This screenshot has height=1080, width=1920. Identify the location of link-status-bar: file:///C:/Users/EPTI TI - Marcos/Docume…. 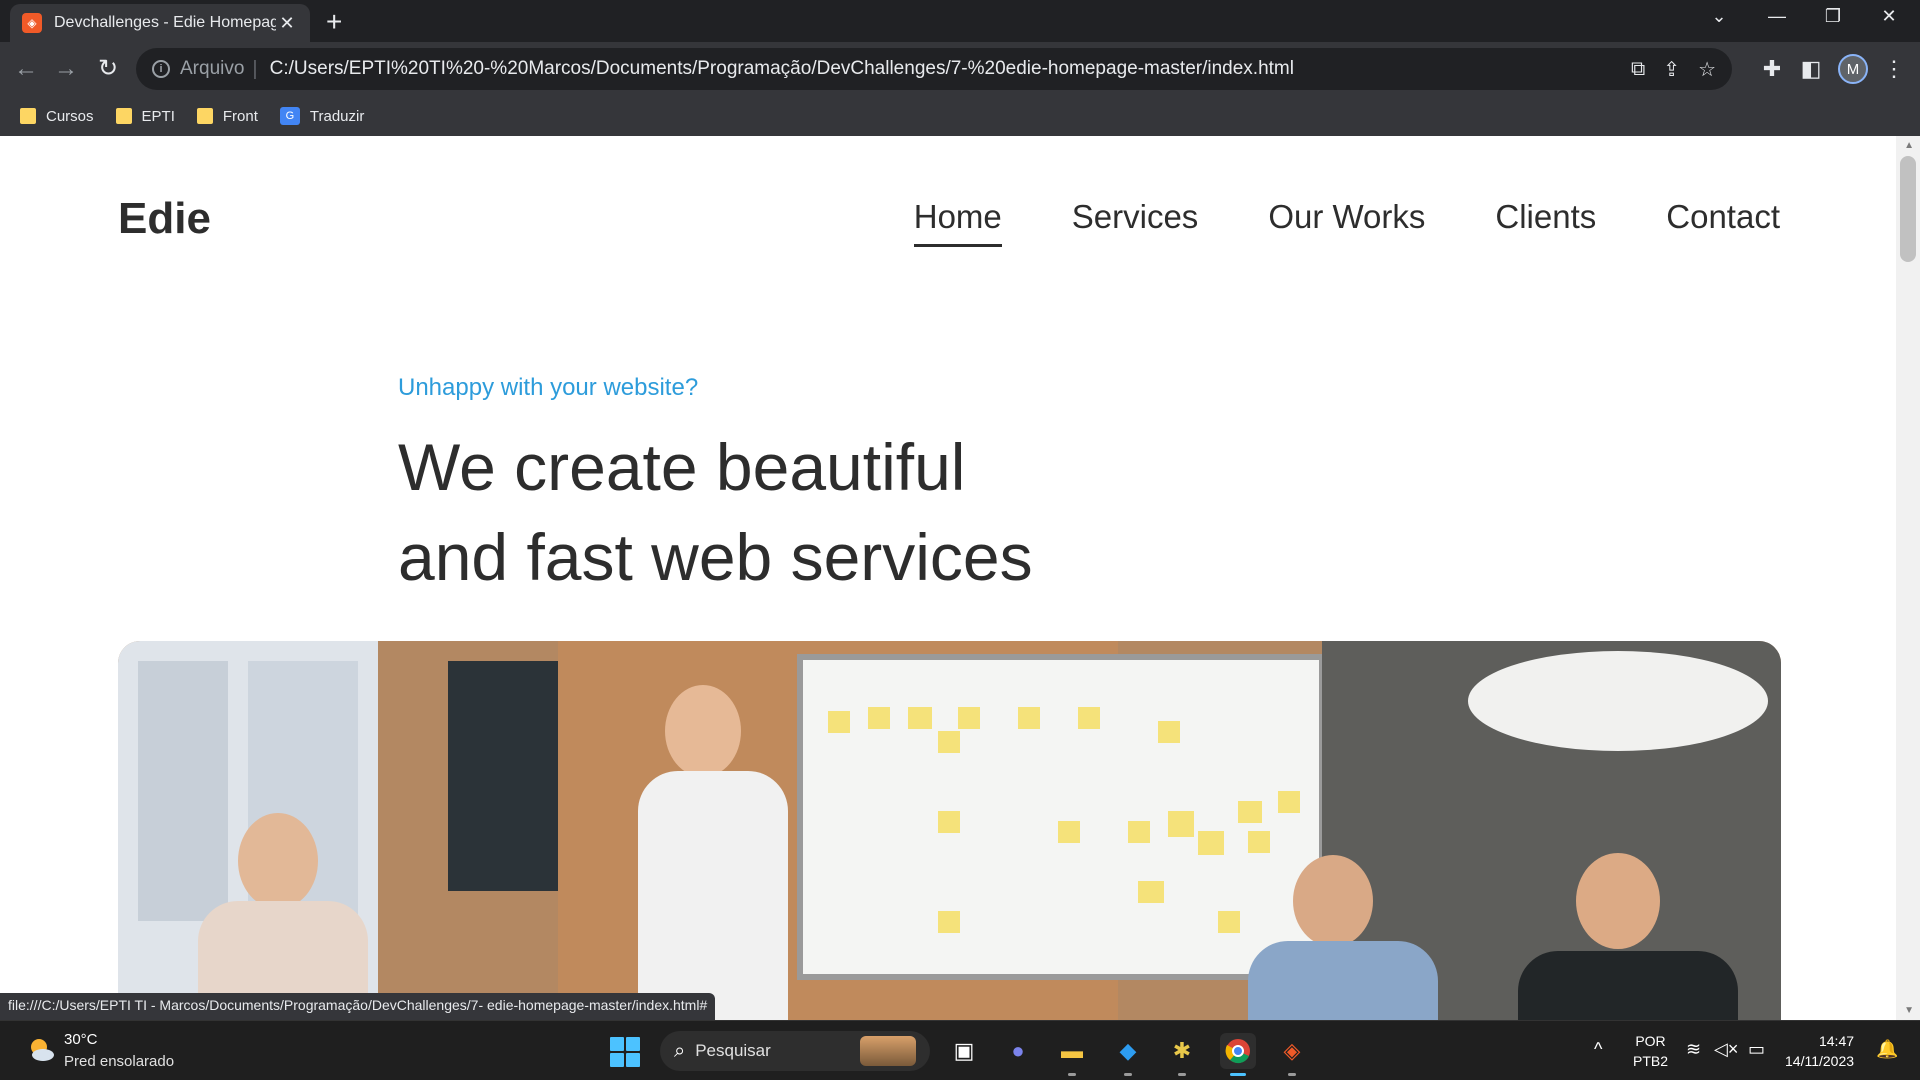
(358, 1006).